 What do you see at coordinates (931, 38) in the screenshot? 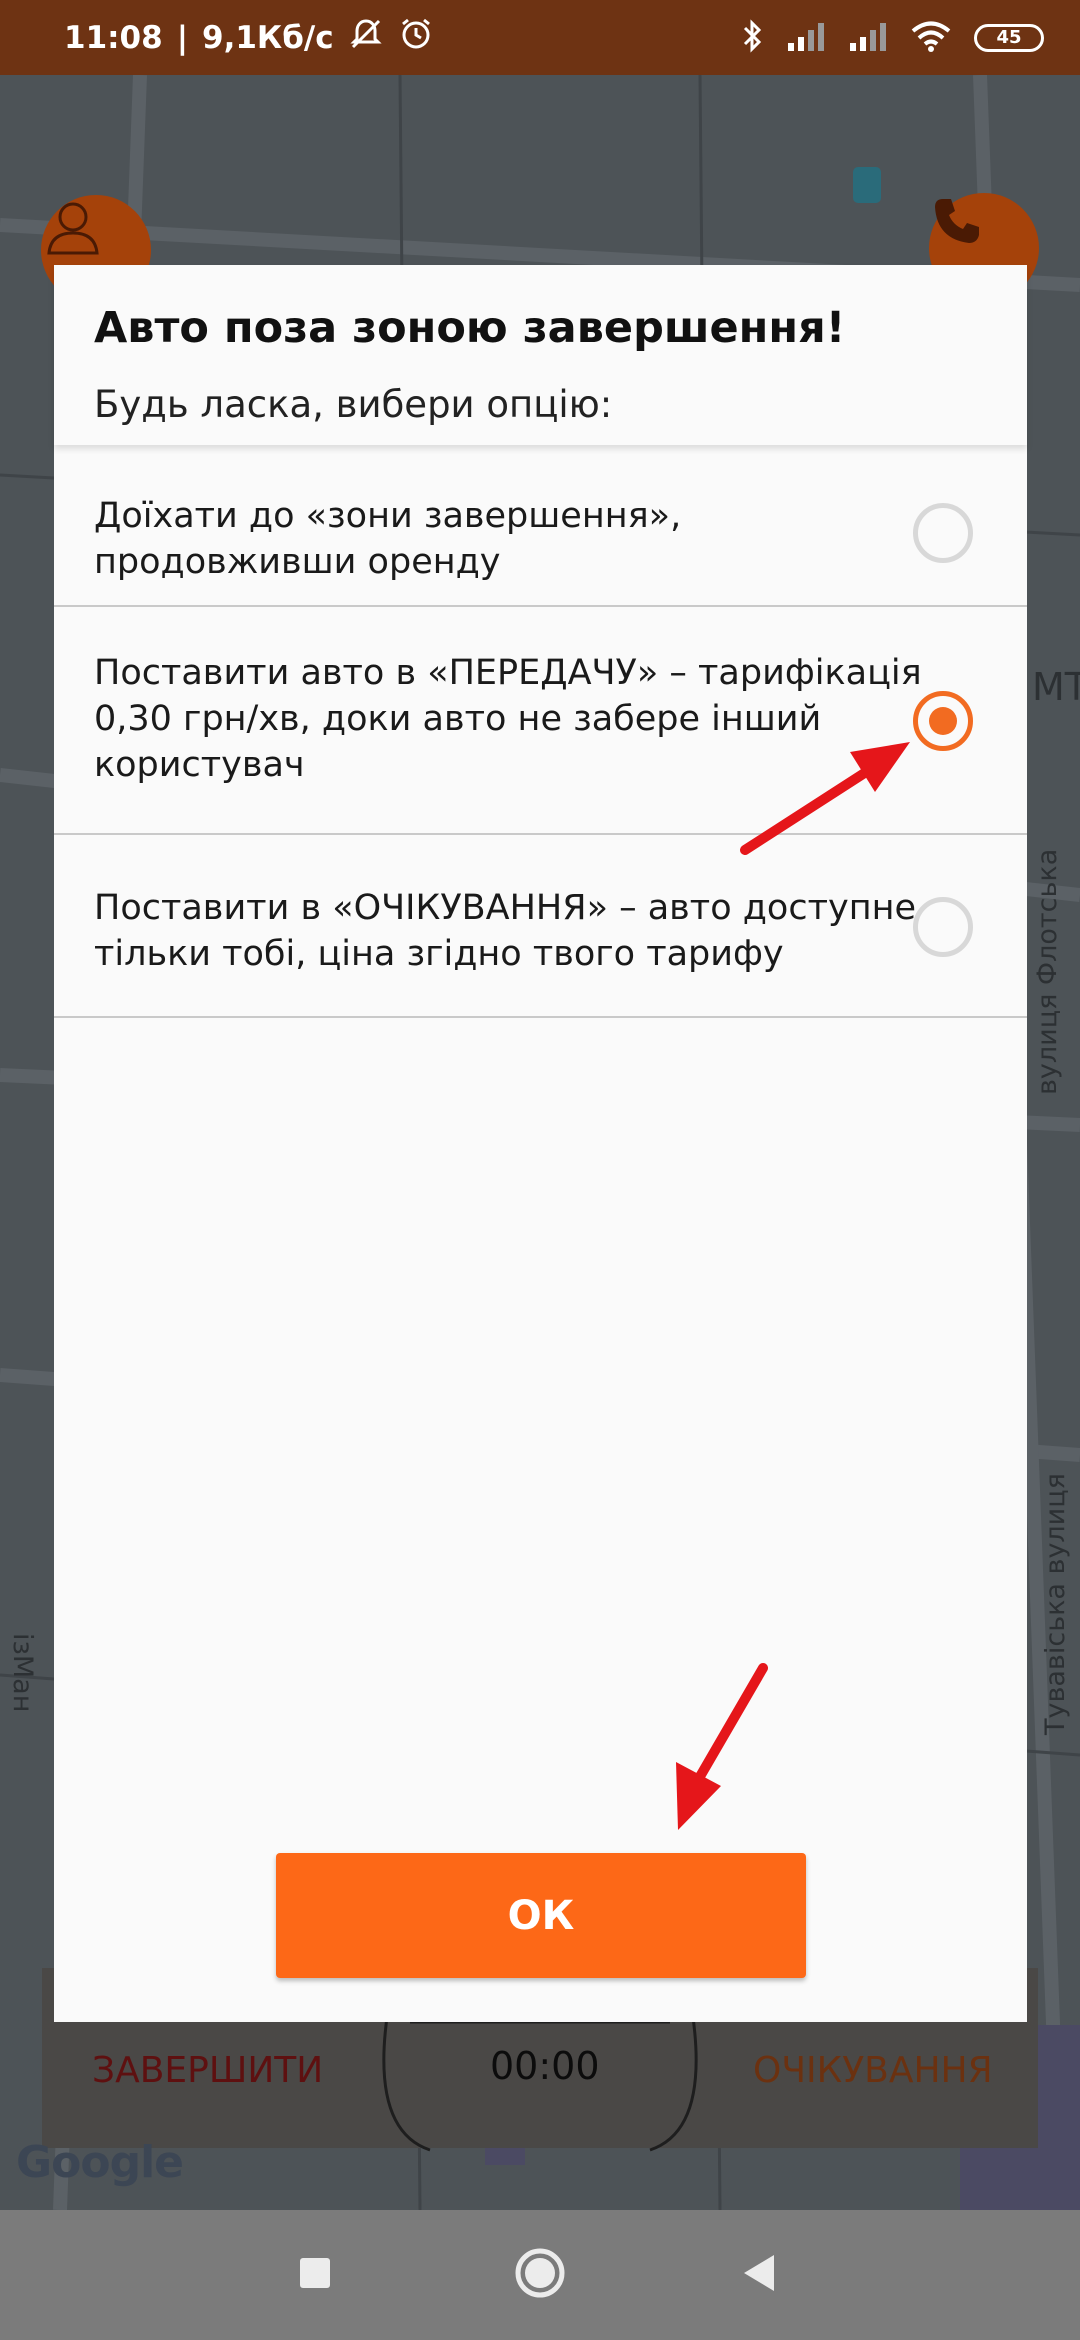
I see `wifi-icon` at bounding box center [931, 38].